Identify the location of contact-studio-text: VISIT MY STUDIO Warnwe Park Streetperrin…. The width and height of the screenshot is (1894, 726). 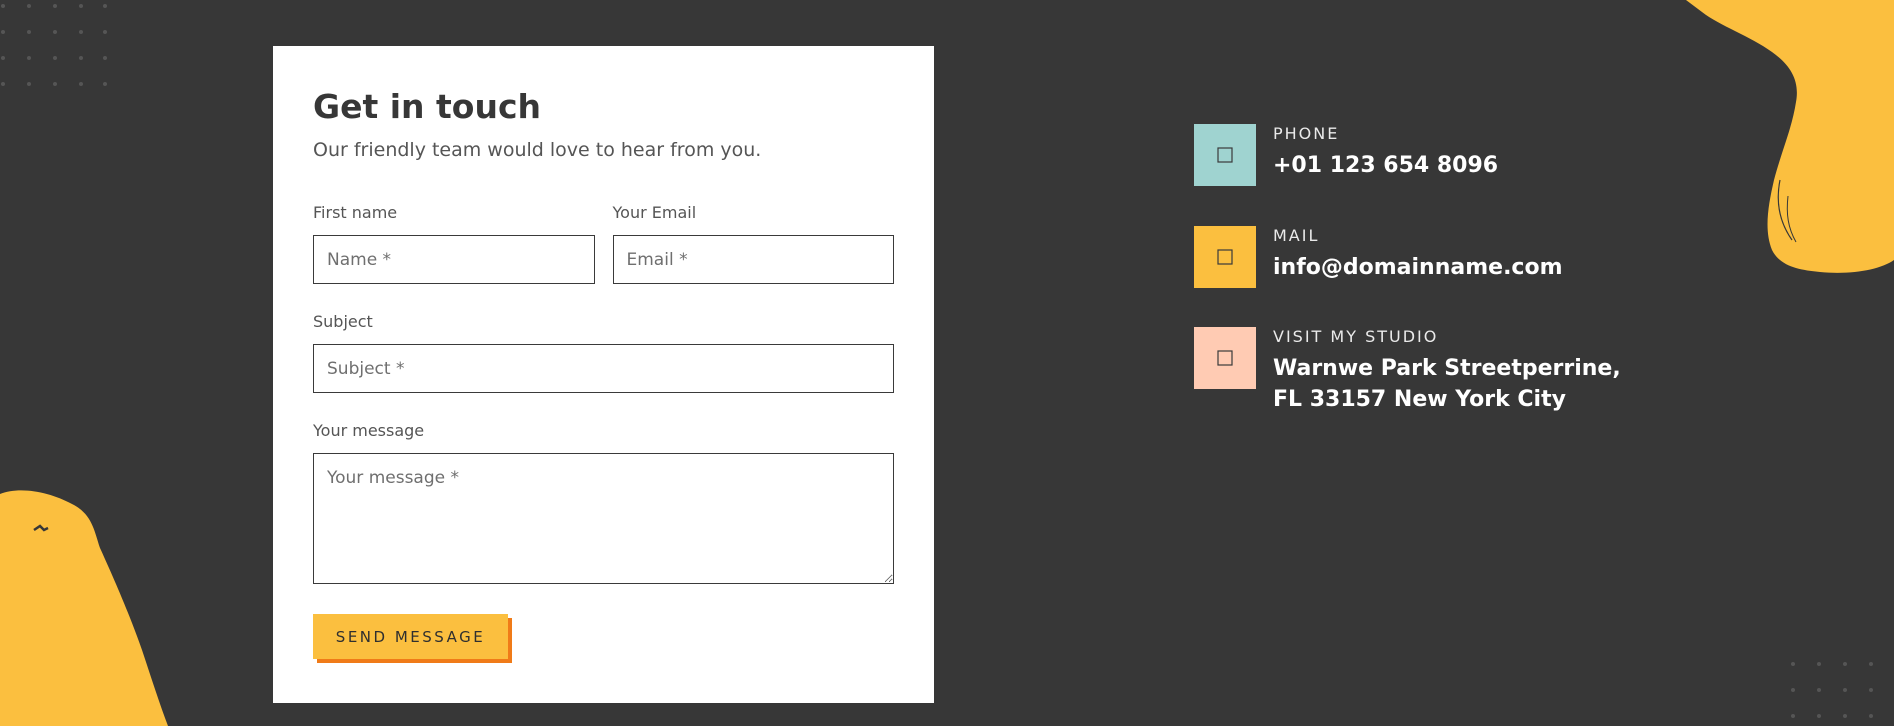
(1447, 371).